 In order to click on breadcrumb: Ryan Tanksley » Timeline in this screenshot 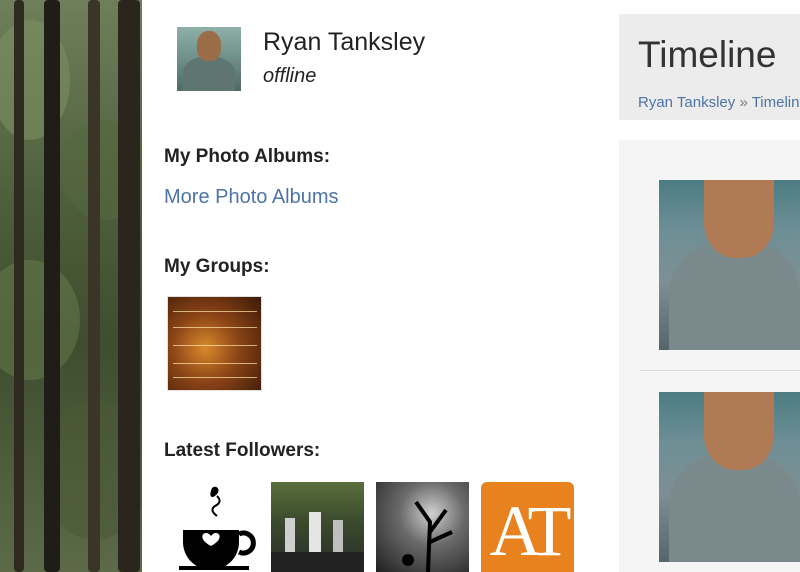, I will do `click(719, 102)`.